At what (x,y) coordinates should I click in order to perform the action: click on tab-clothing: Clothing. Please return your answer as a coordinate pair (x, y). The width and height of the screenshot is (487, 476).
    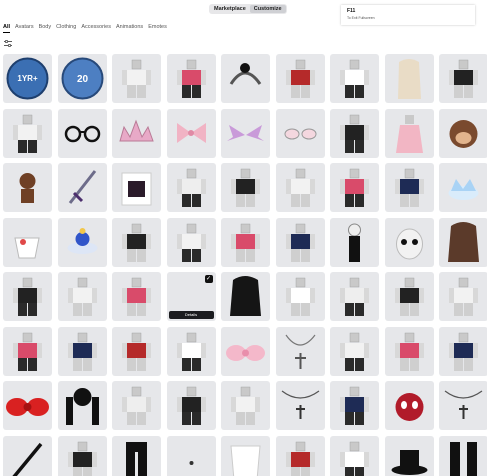
    Looking at the image, I should click on (66, 28).